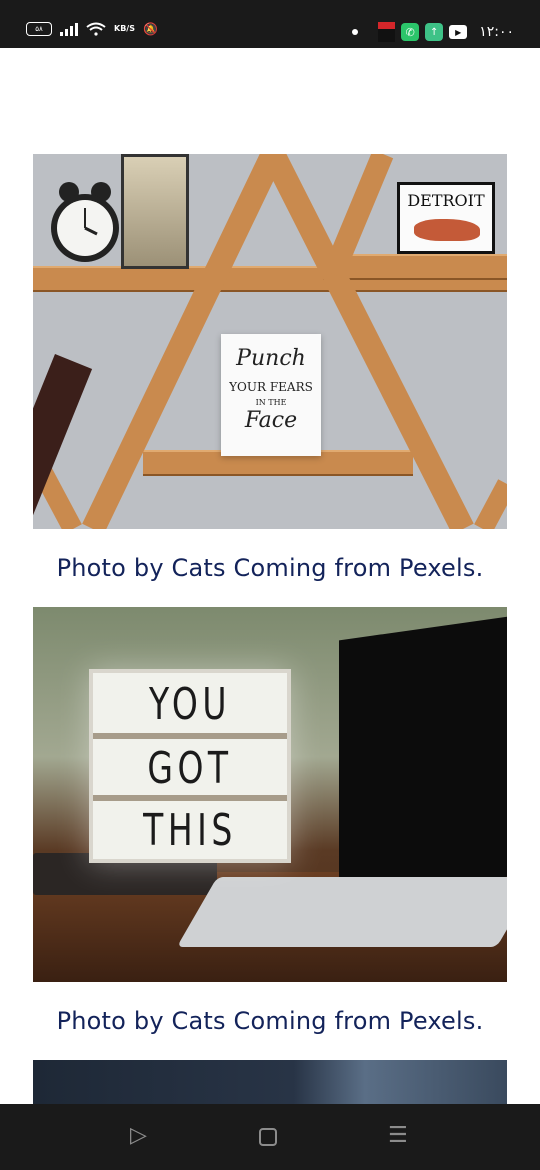  What do you see at coordinates (271, 387) in the screenshot?
I see `quote-line: YOUR FEARS` at bounding box center [271, 387].